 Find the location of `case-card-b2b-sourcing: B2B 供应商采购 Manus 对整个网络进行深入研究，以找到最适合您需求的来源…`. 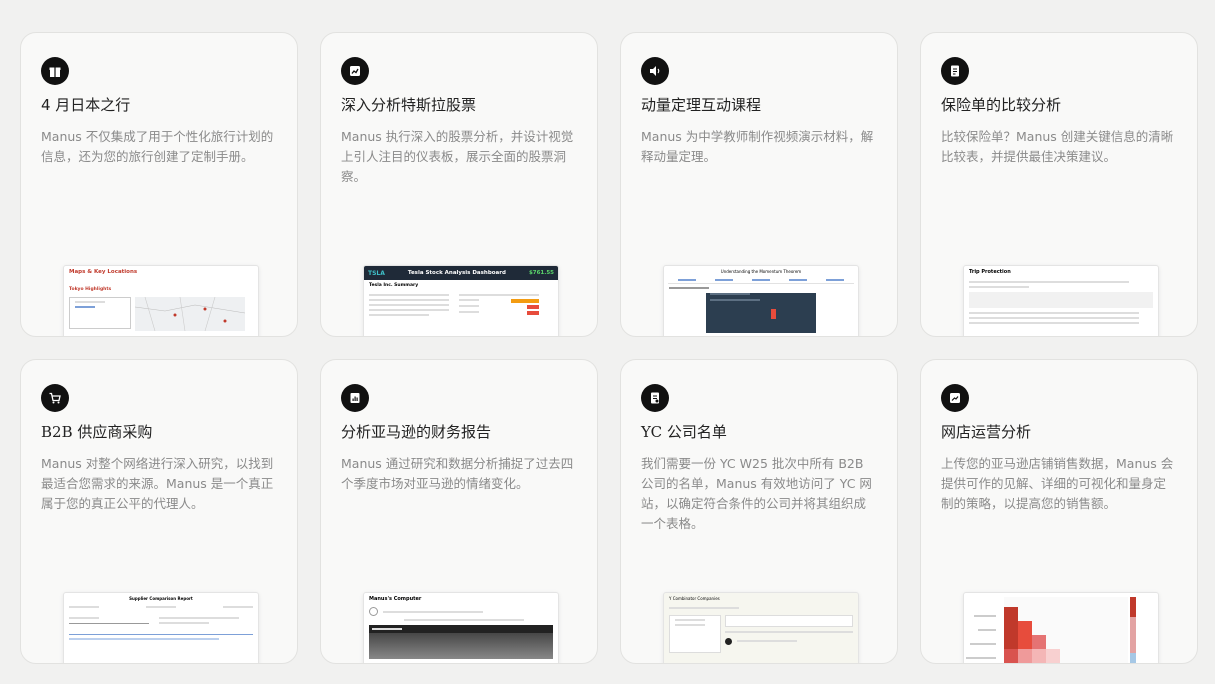

case-card-b2b-sourcing: B2B 供应商采购 Manus 对整个网络进行深入研究，以找到最适合您需求的来源… is located at coordinates (159, 511).